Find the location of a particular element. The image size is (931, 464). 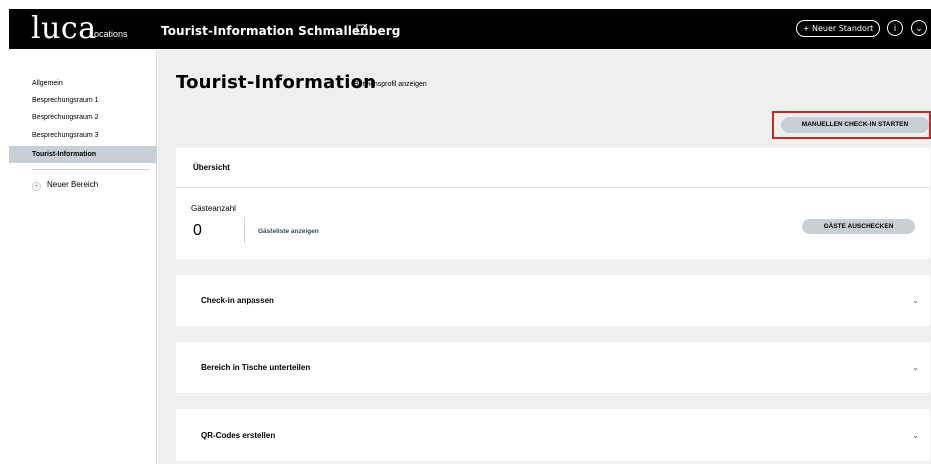

accordion-title: QR-Codes erstellen is located at coordinates (238, 435).